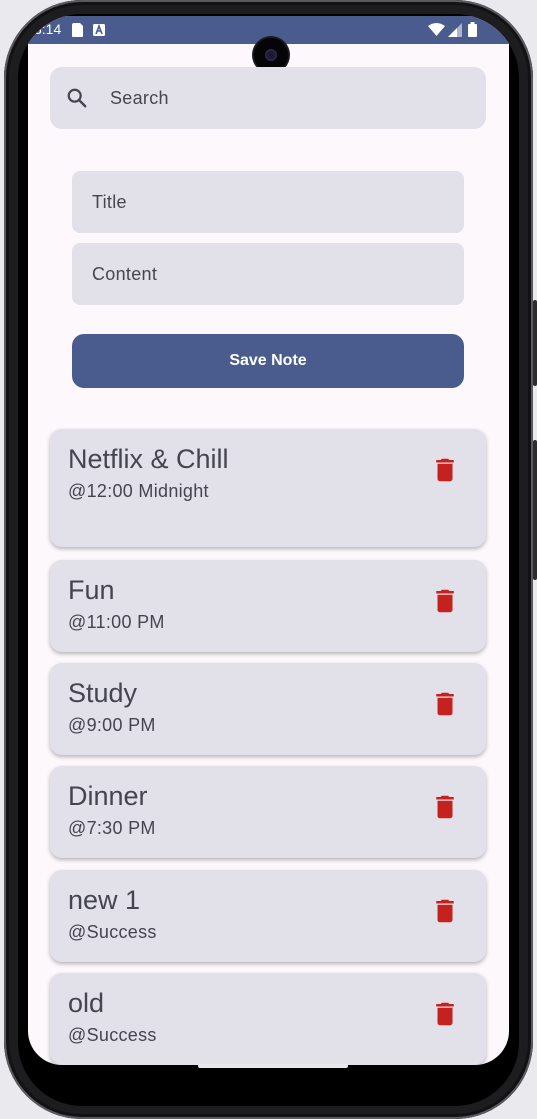 This screenshot has height=1119, width=537. I want to click on power-button, so click(535, 343).